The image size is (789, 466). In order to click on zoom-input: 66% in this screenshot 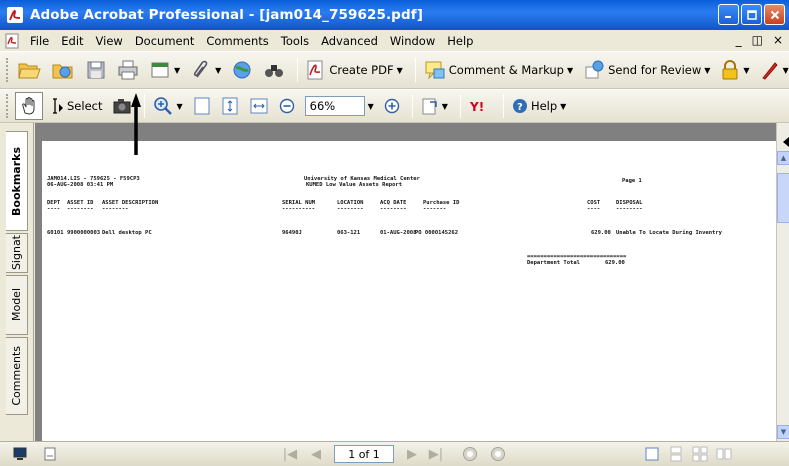, I will do `click(334, 106)`.